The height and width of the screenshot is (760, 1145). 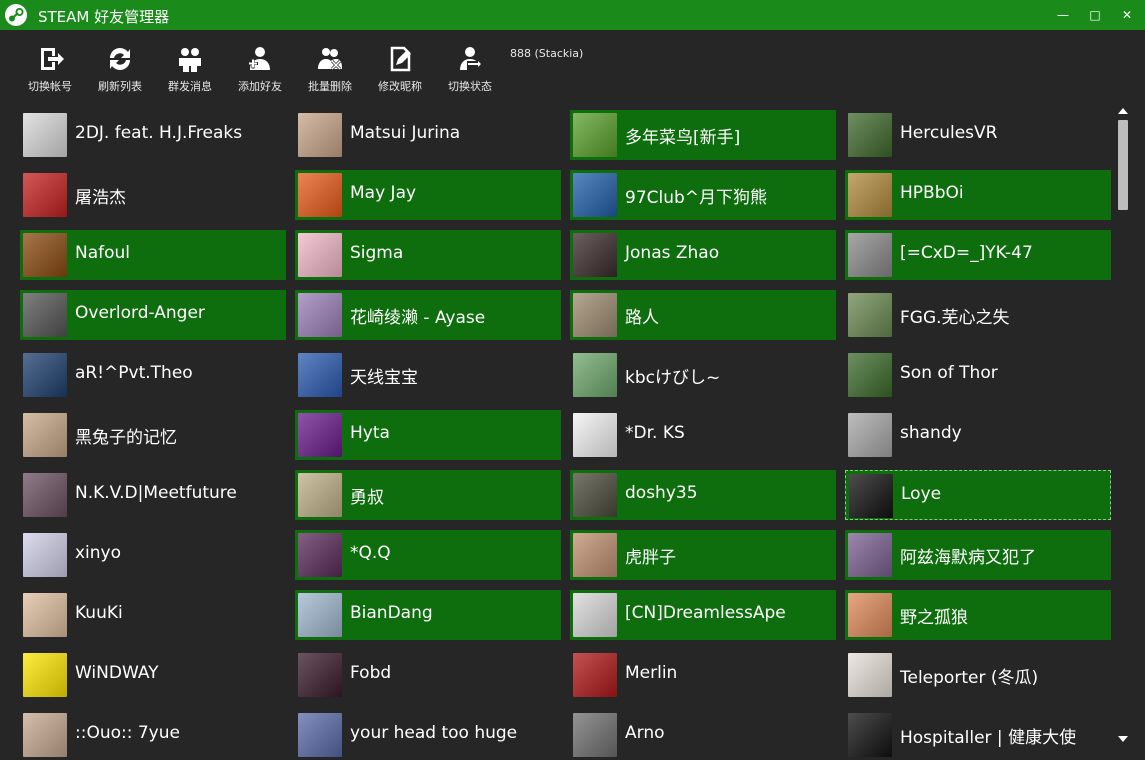 What do you see at coordinates (1123, 429) in the screenshot?
I see `scrollbar` at bounding box center [1123, 429].